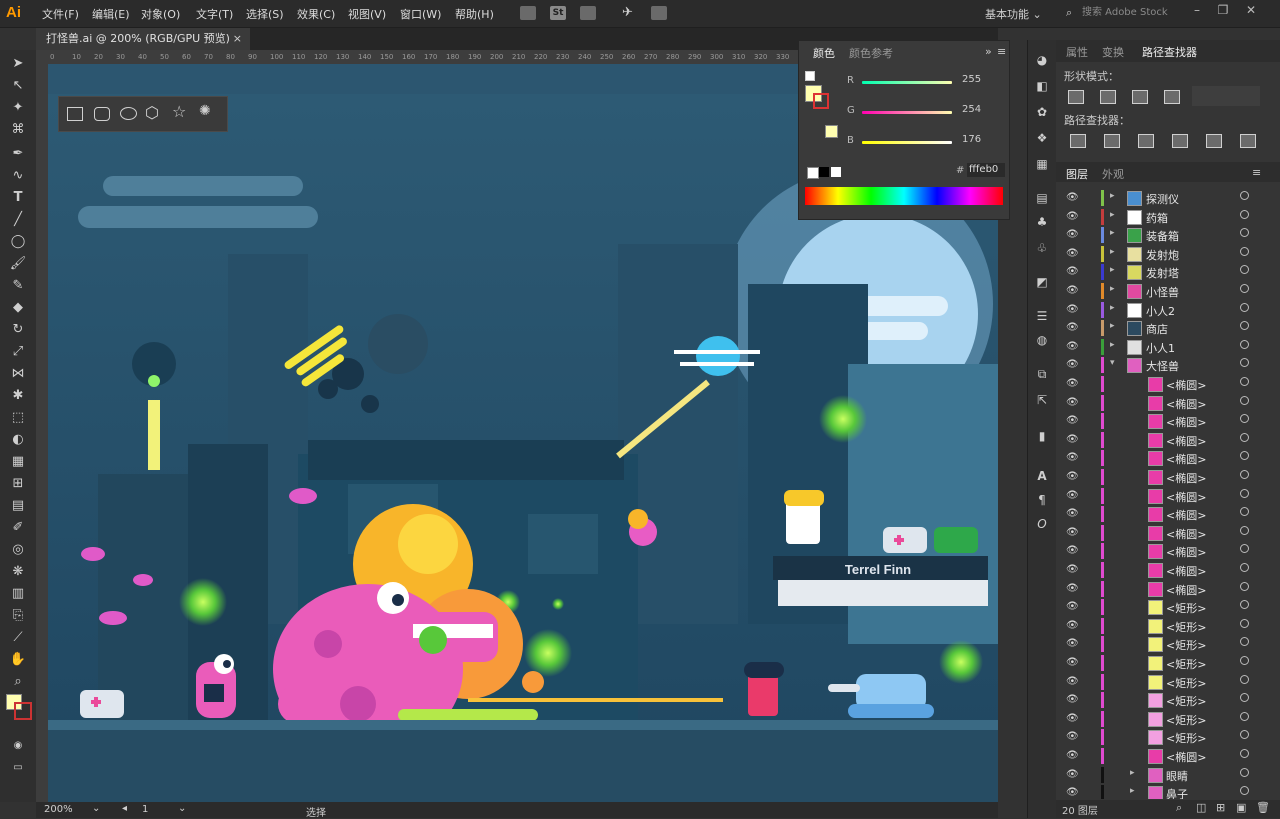 The height and width of the screenshot is (819, 1280). I want to click on symbols-icon: ❖, so click(1042, 138).